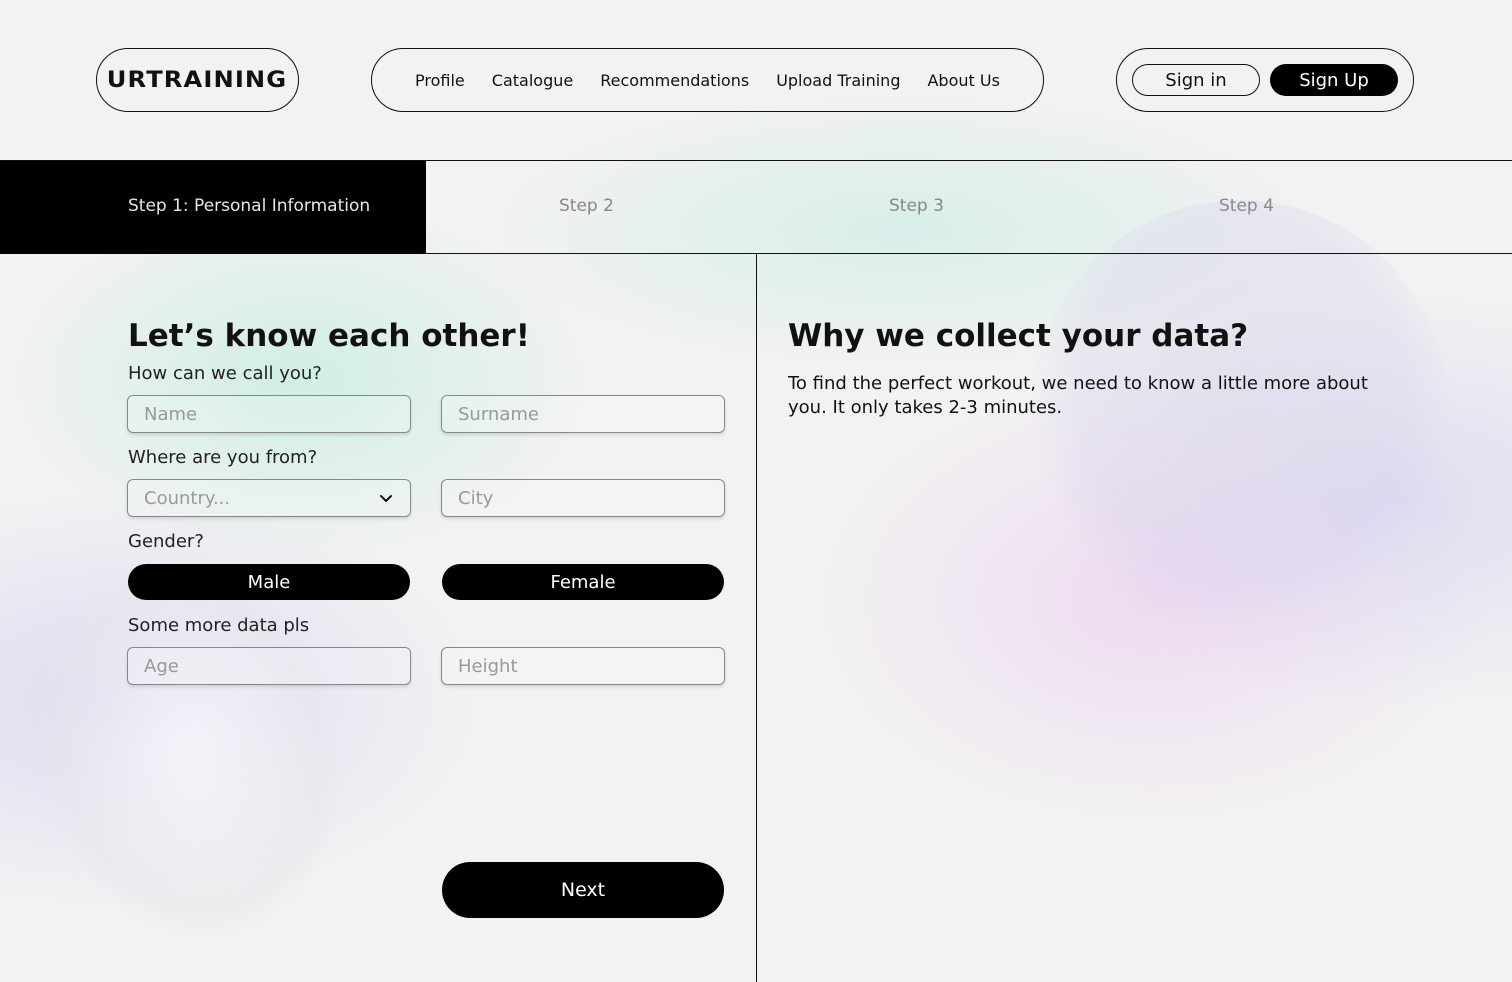 This screenshot has height=982, width=1512. Describe the element at coordinates (1196, 80) in the screenshot. I see `sign-in-button: Sign in` at that location.